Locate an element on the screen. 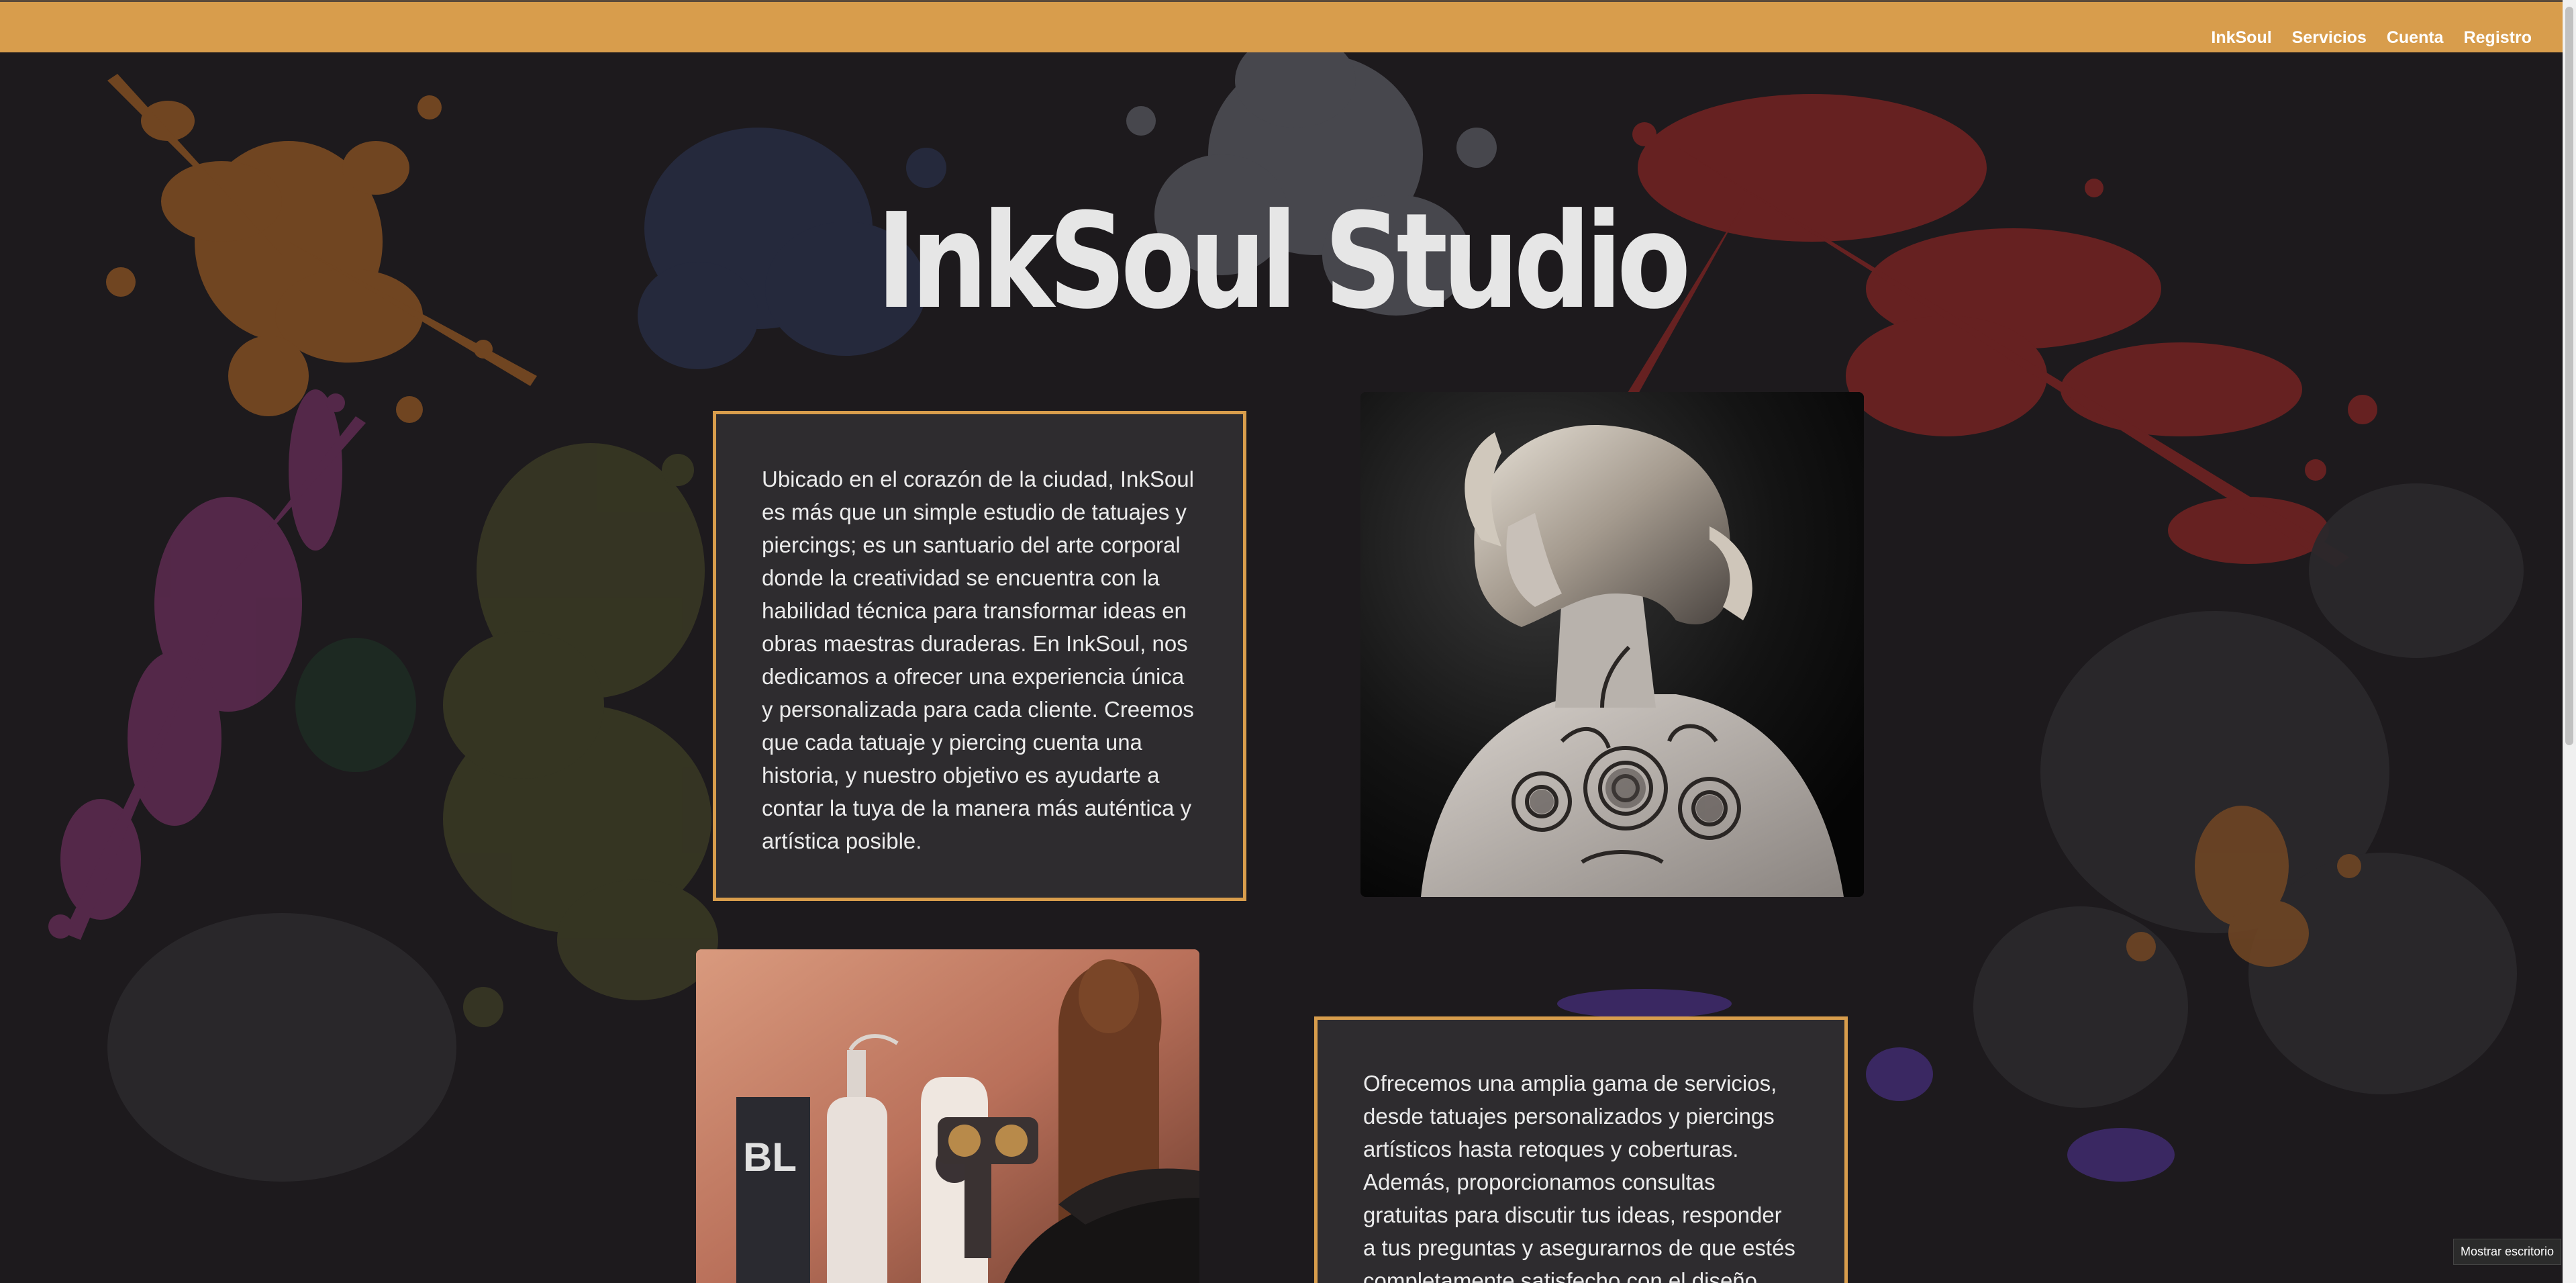  nav-link-registro: Registro is located at coordinates (2498, 38).